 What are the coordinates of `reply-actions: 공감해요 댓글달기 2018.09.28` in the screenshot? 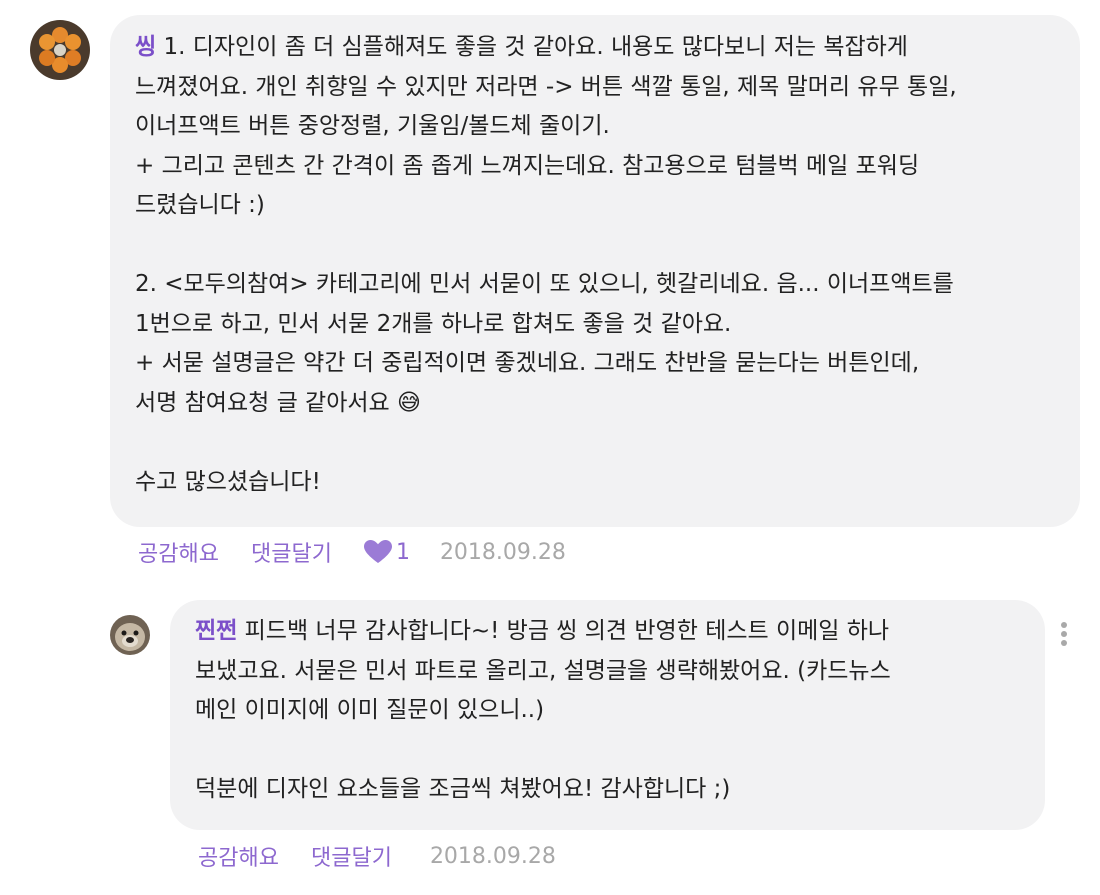 It's located at (377, 856).